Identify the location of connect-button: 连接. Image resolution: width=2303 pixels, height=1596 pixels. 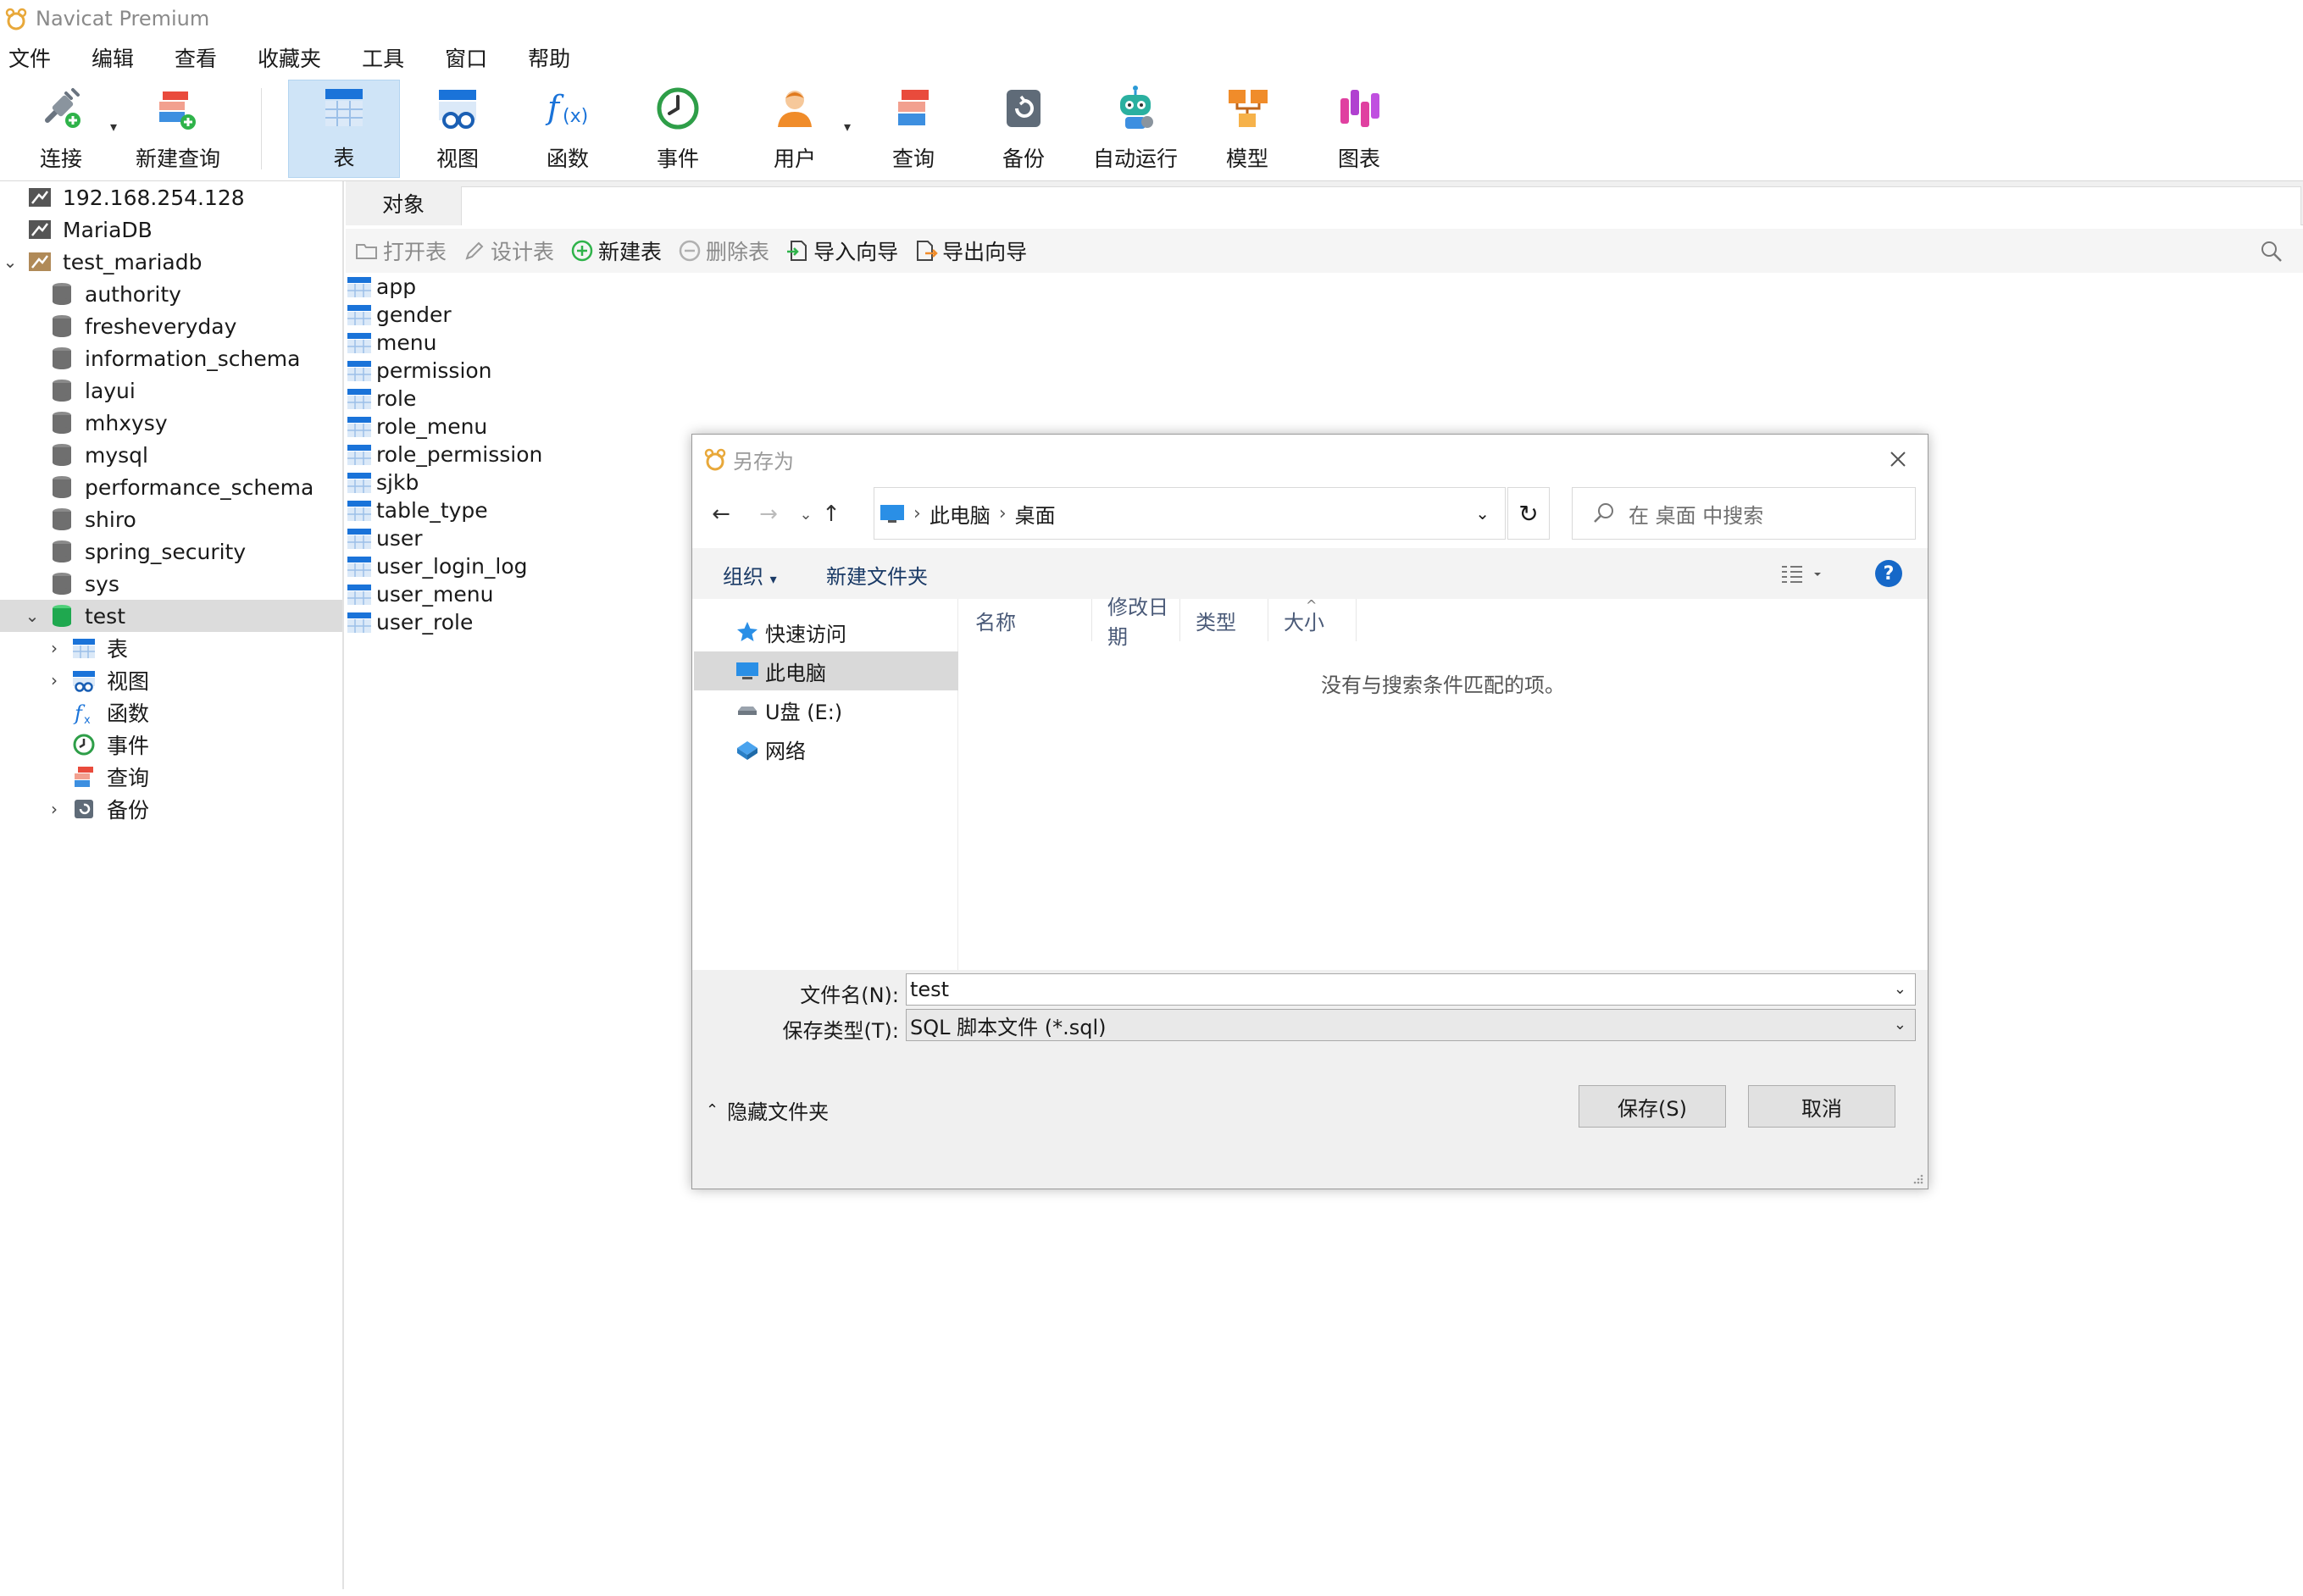
(61, 129).